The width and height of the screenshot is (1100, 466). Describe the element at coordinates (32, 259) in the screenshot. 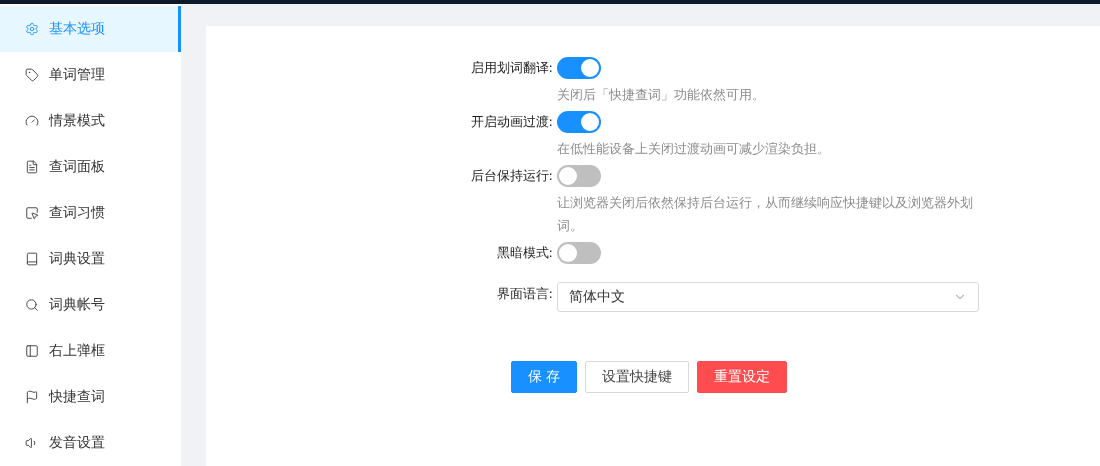

I see `book-icon` at that location.